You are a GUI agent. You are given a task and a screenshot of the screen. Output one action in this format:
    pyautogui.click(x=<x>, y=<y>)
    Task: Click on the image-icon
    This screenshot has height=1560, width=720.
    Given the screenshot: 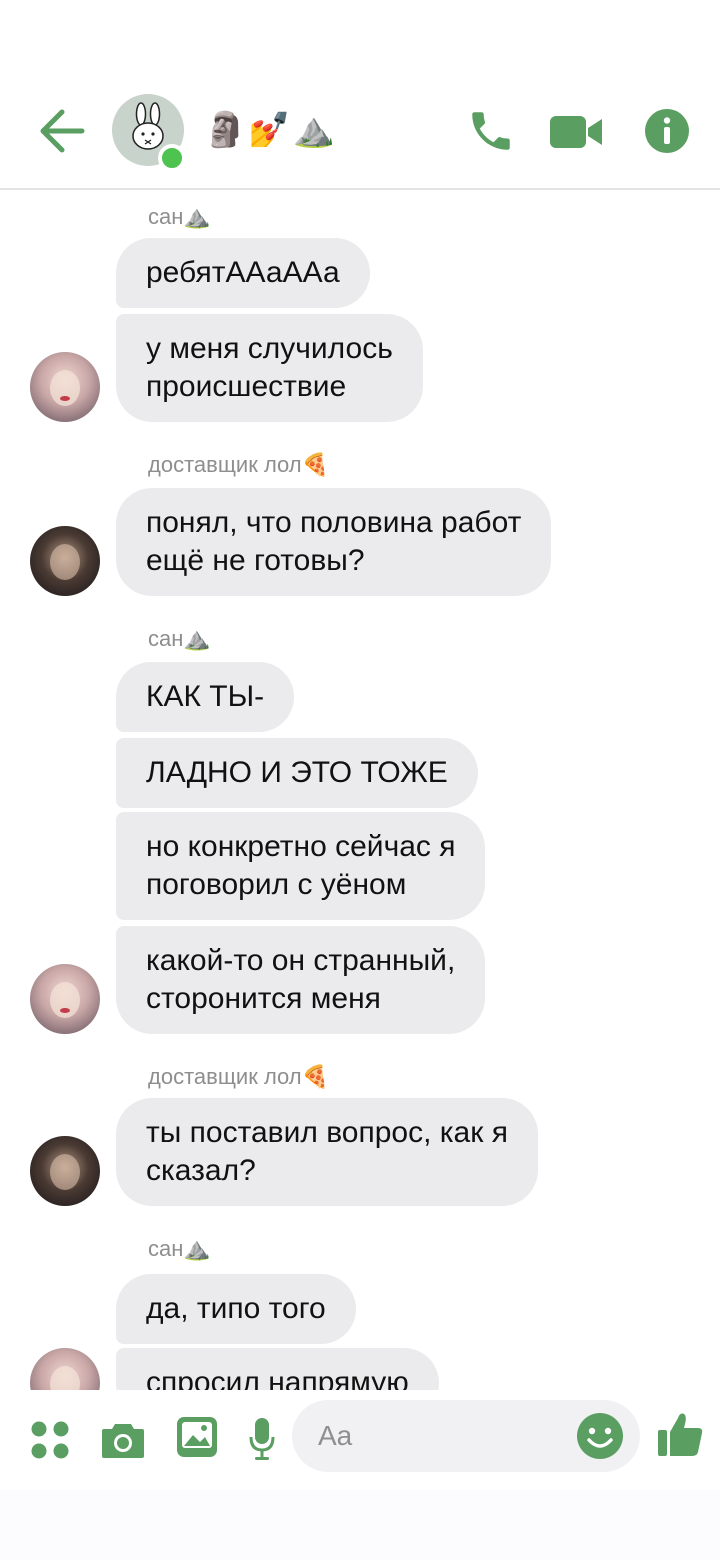 What is the action you would take?
    pyautogui.click(x=197, y=1437)
    